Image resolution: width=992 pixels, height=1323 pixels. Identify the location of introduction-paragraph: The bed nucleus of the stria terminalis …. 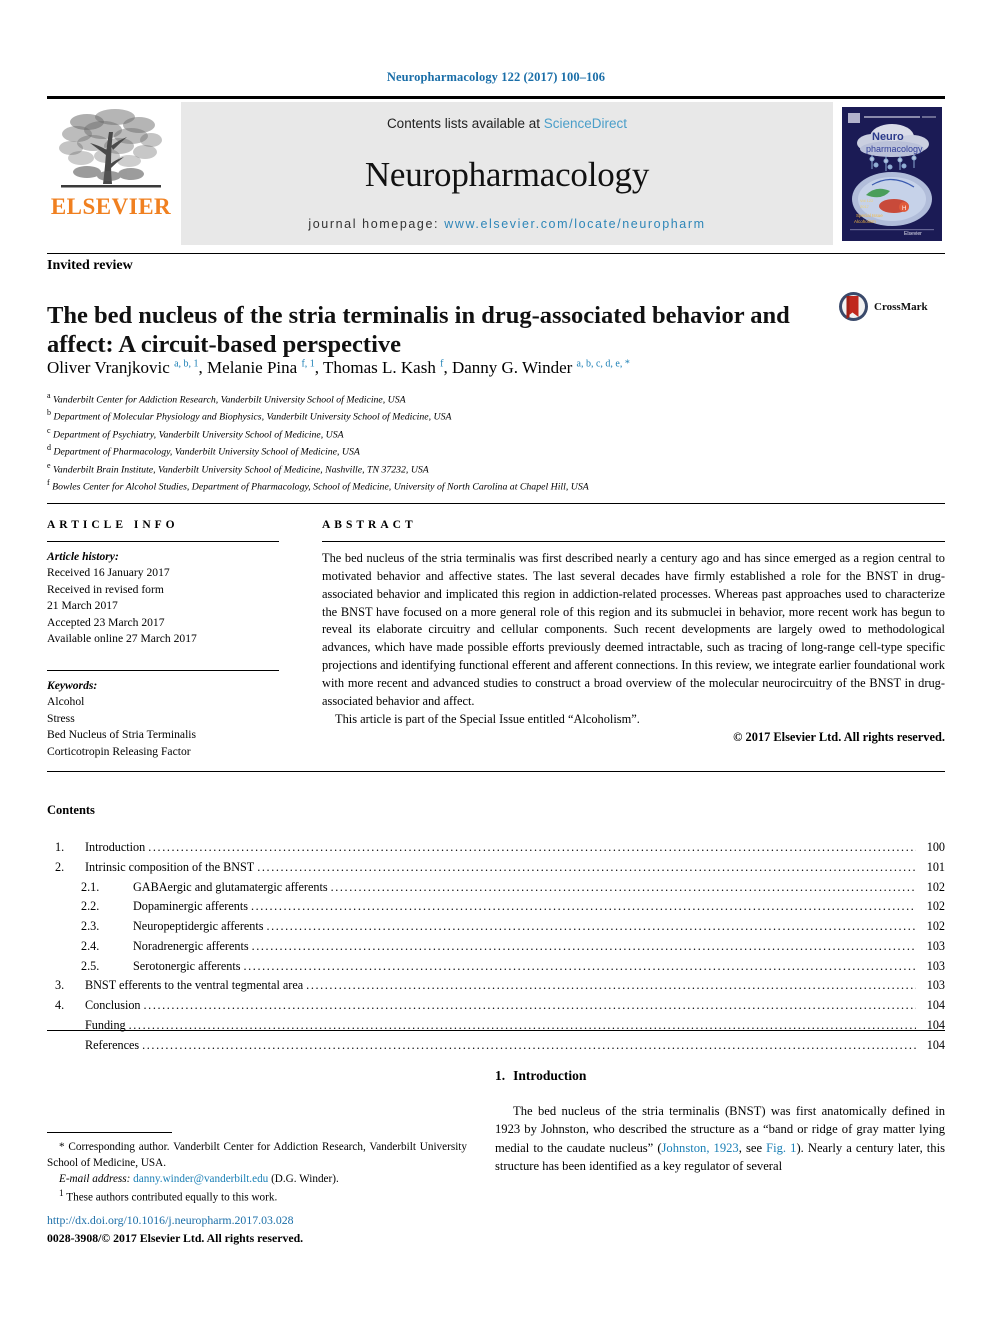
(720, 1138).